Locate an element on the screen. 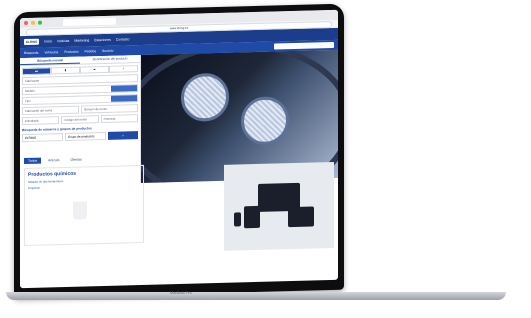  tab-offers: Ofertas is located at coordinates (76, 159).